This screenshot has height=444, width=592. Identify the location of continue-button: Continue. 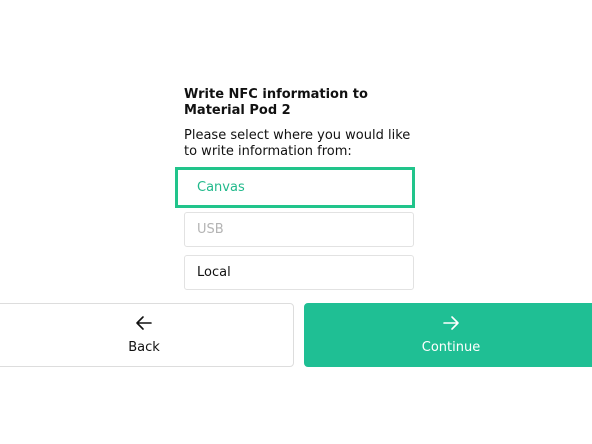
(448, 335).